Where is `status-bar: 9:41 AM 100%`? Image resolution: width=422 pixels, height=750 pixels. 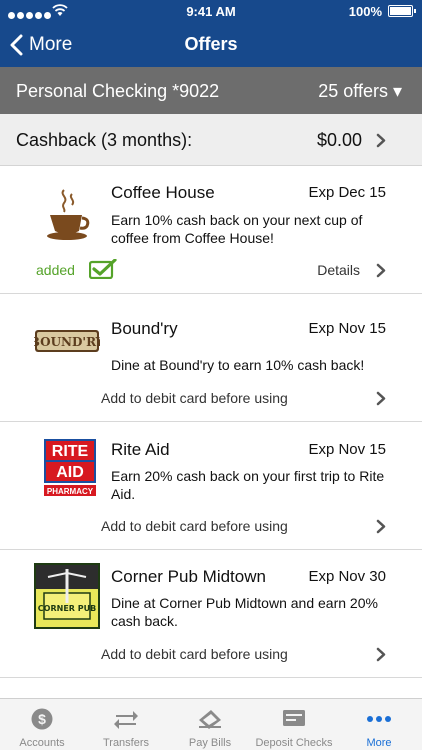 status-bar: 9:41 AM 100% is located at coordinates (211, 11).